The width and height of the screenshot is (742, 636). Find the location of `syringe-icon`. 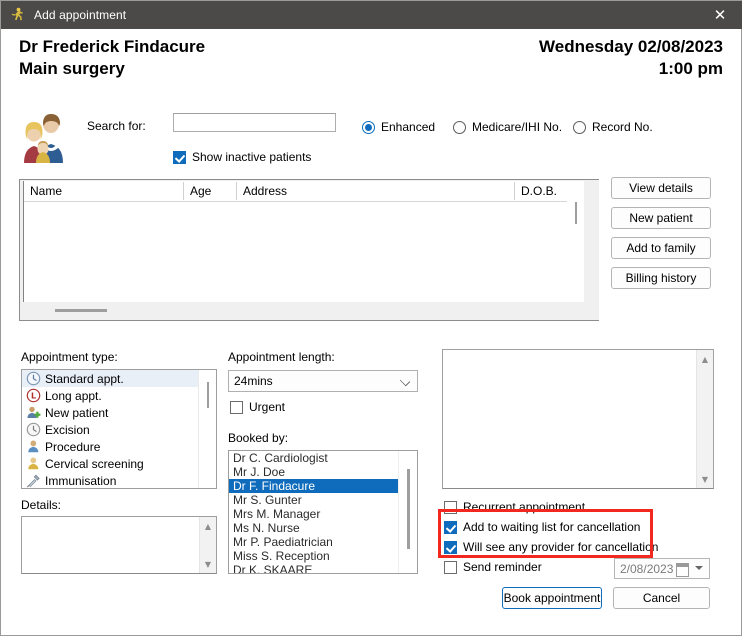

syringe-icon is located at coordinates (33, 480).